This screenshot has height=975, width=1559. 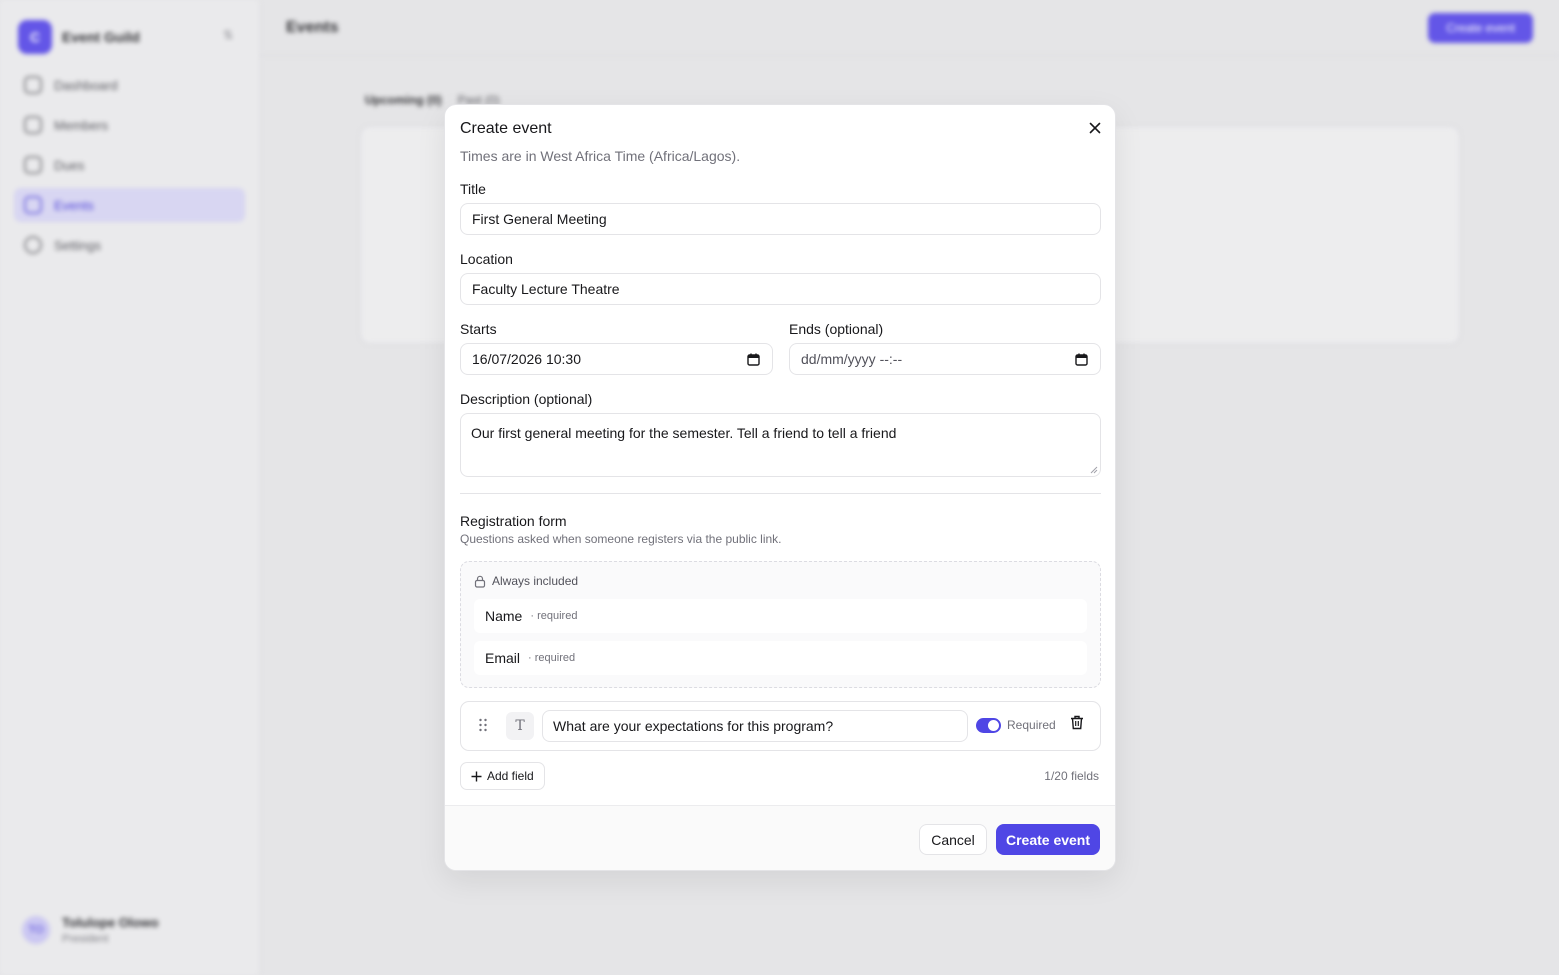 I want to click on field-count: 1/20 fields, so click(x=1071, y=776).